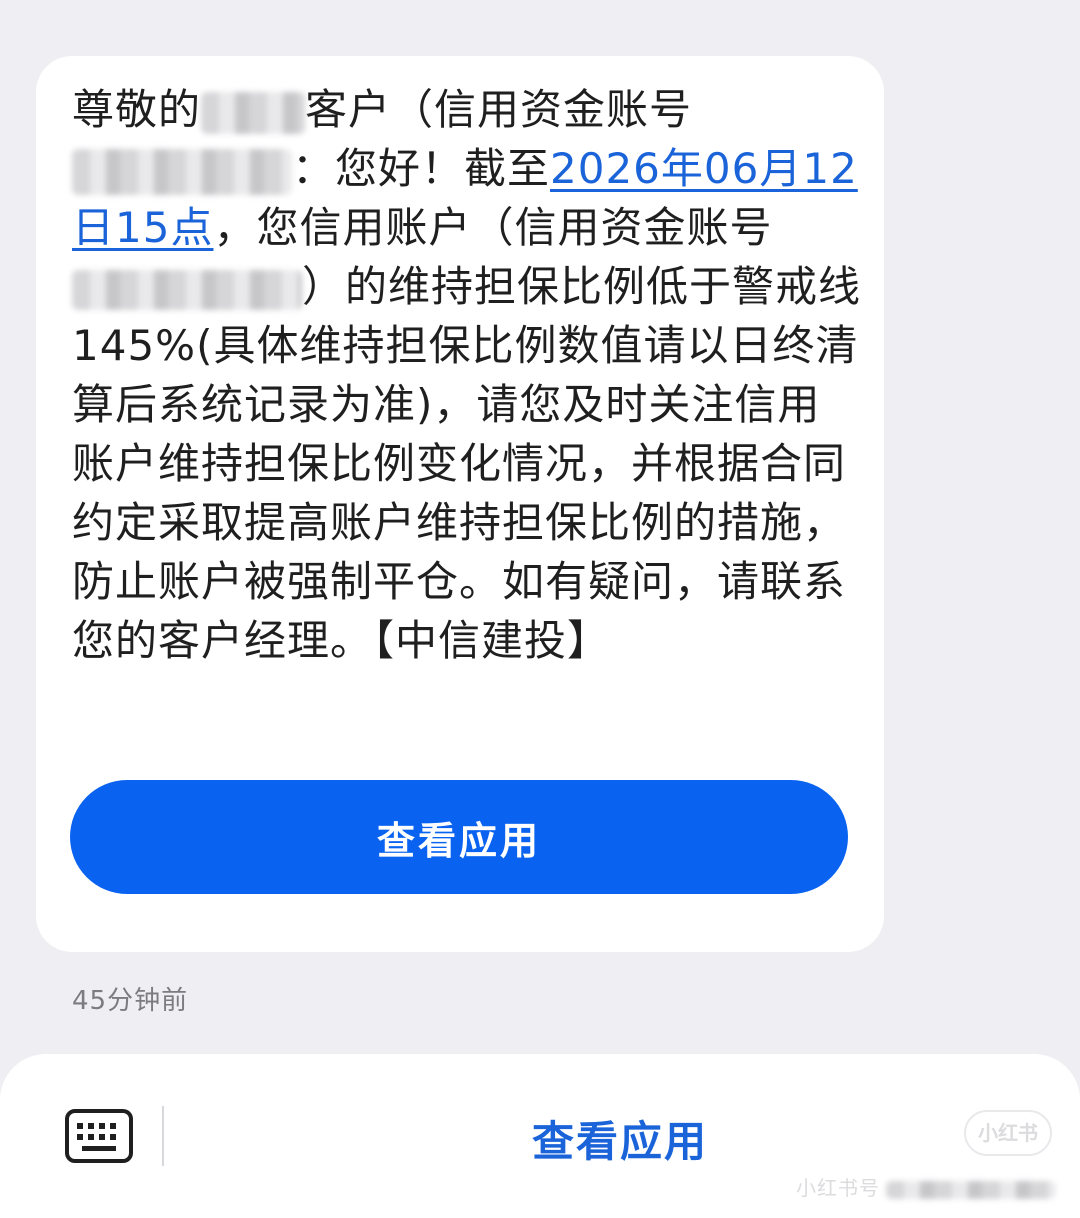 Image resolution: width=1080 pixels, height=1218 pixels. Describe the element at coordinates (1008, 1133) in the screenshot. I see `watermark-badge: 小红书` at that location.